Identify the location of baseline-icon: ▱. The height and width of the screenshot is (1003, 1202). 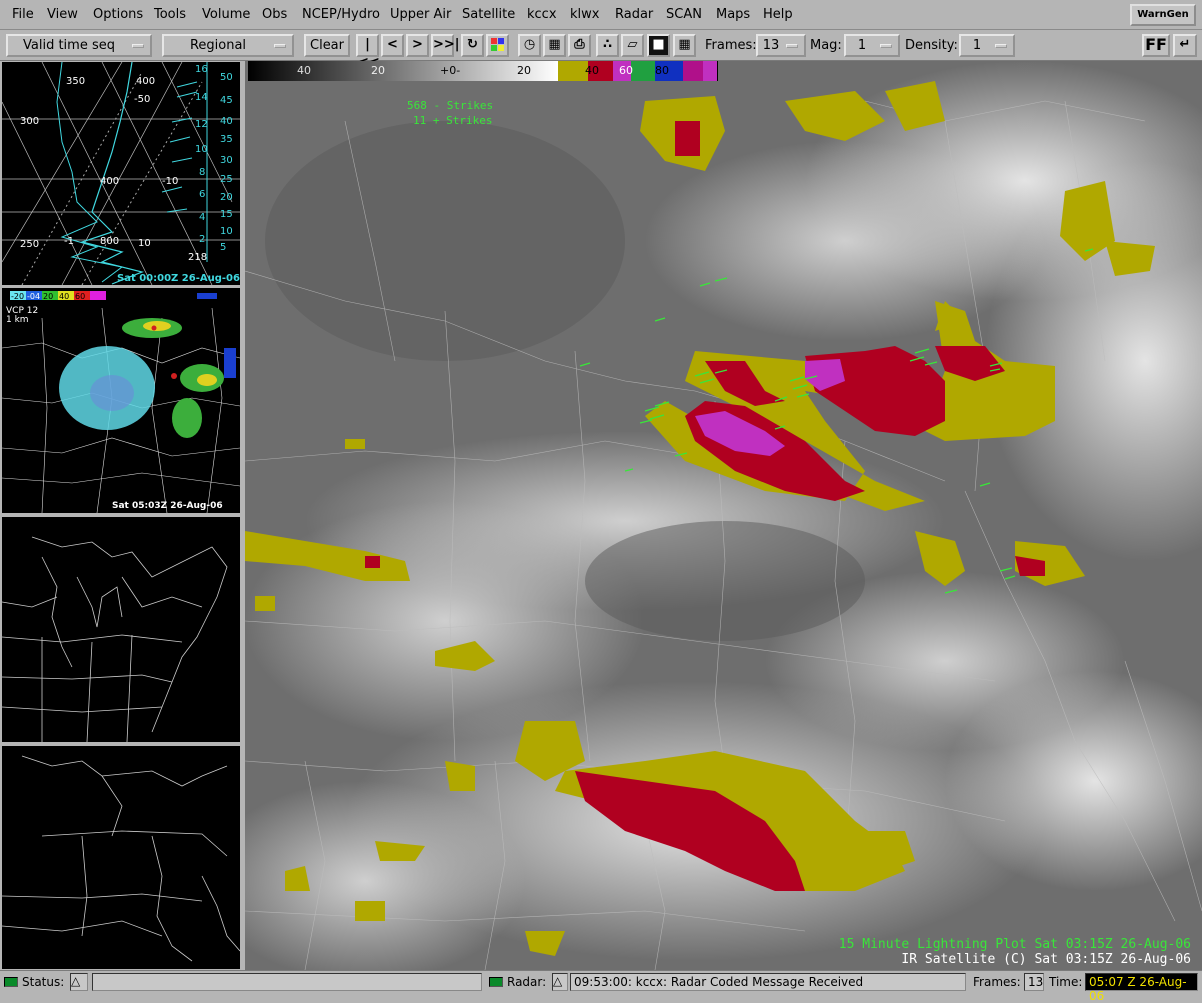
(632, 45).